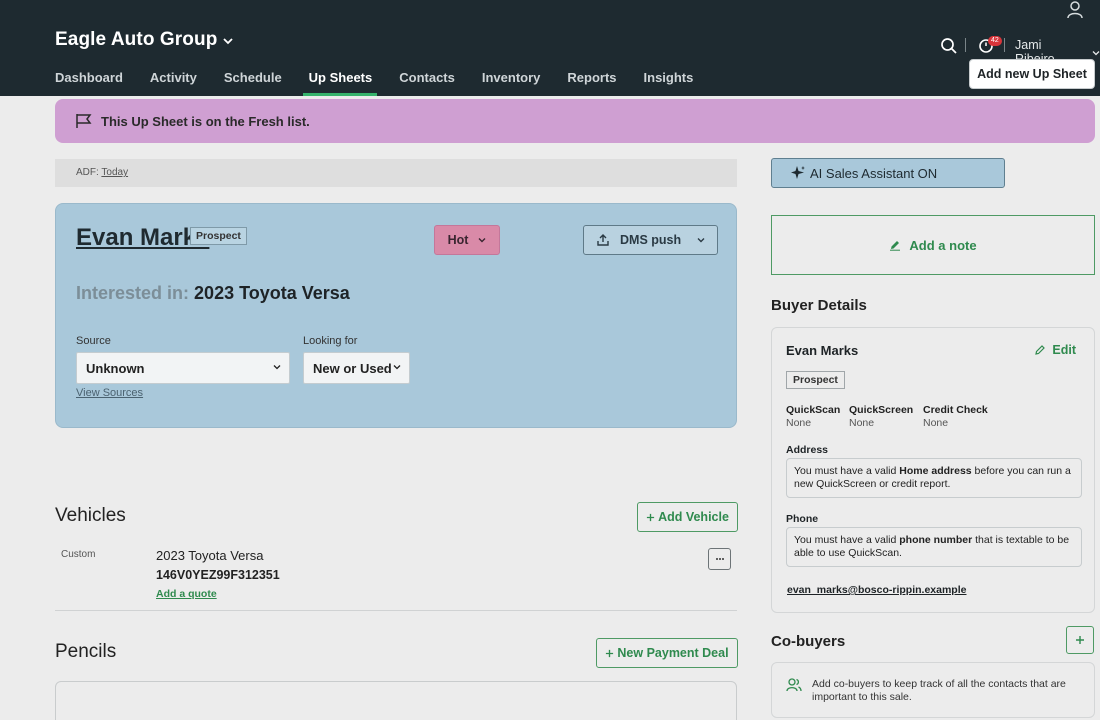 The image size is (1100, 720). I want to click on interested-label: Interested in:, so click(133, 293).